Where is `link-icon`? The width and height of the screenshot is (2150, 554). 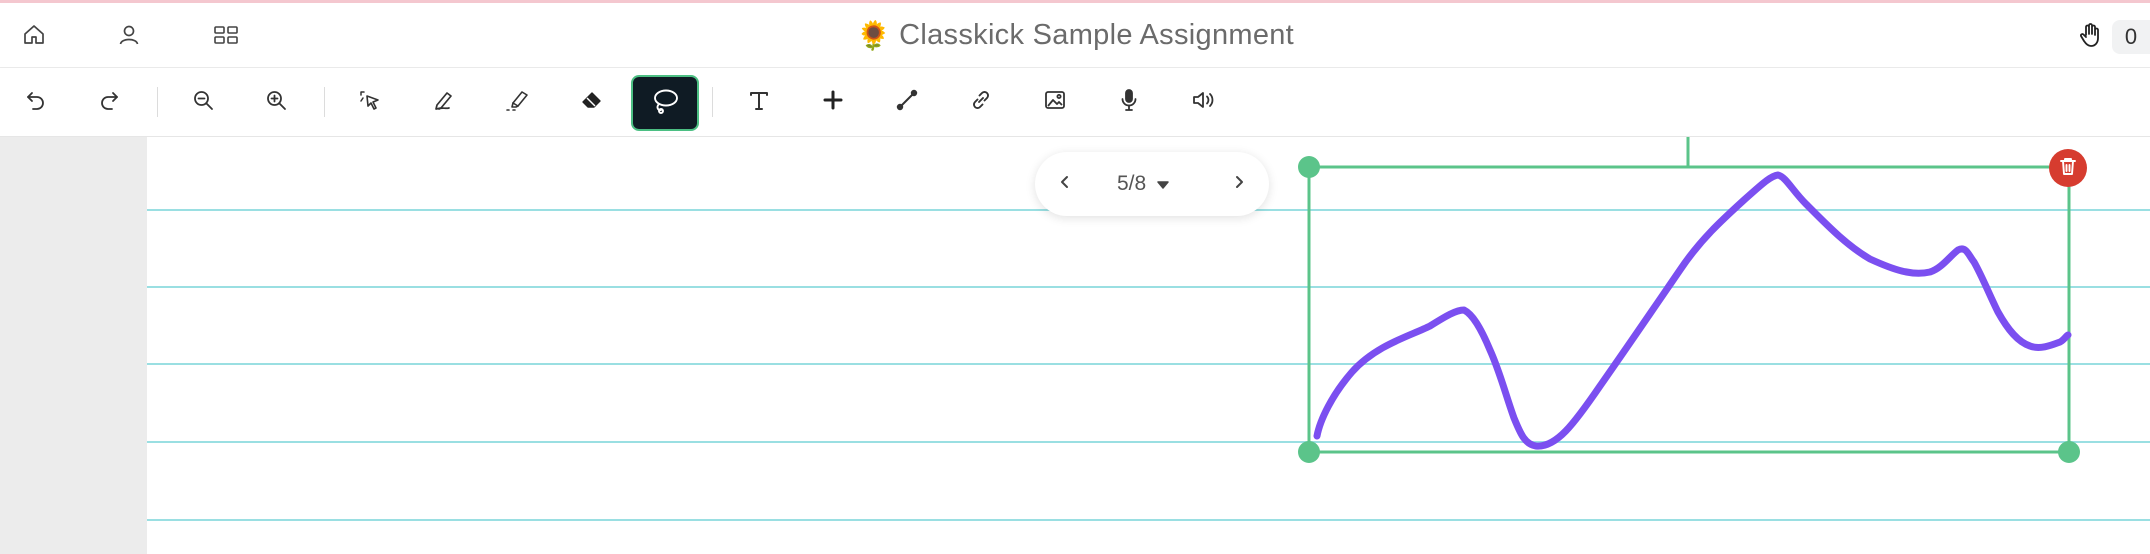 link-icon is located at coordinates (981, 102).